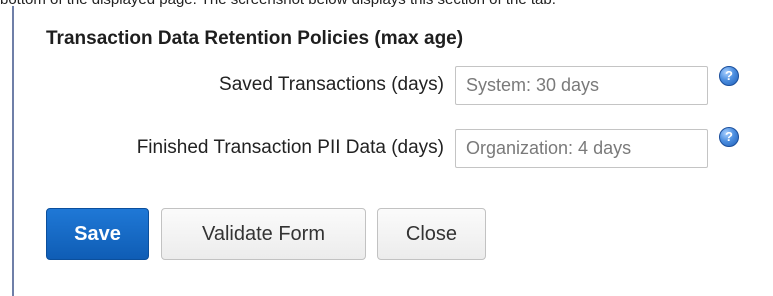  Describe the element at coordinates (431, 234) in the screenshot. I see `close-button: Close` at that location.